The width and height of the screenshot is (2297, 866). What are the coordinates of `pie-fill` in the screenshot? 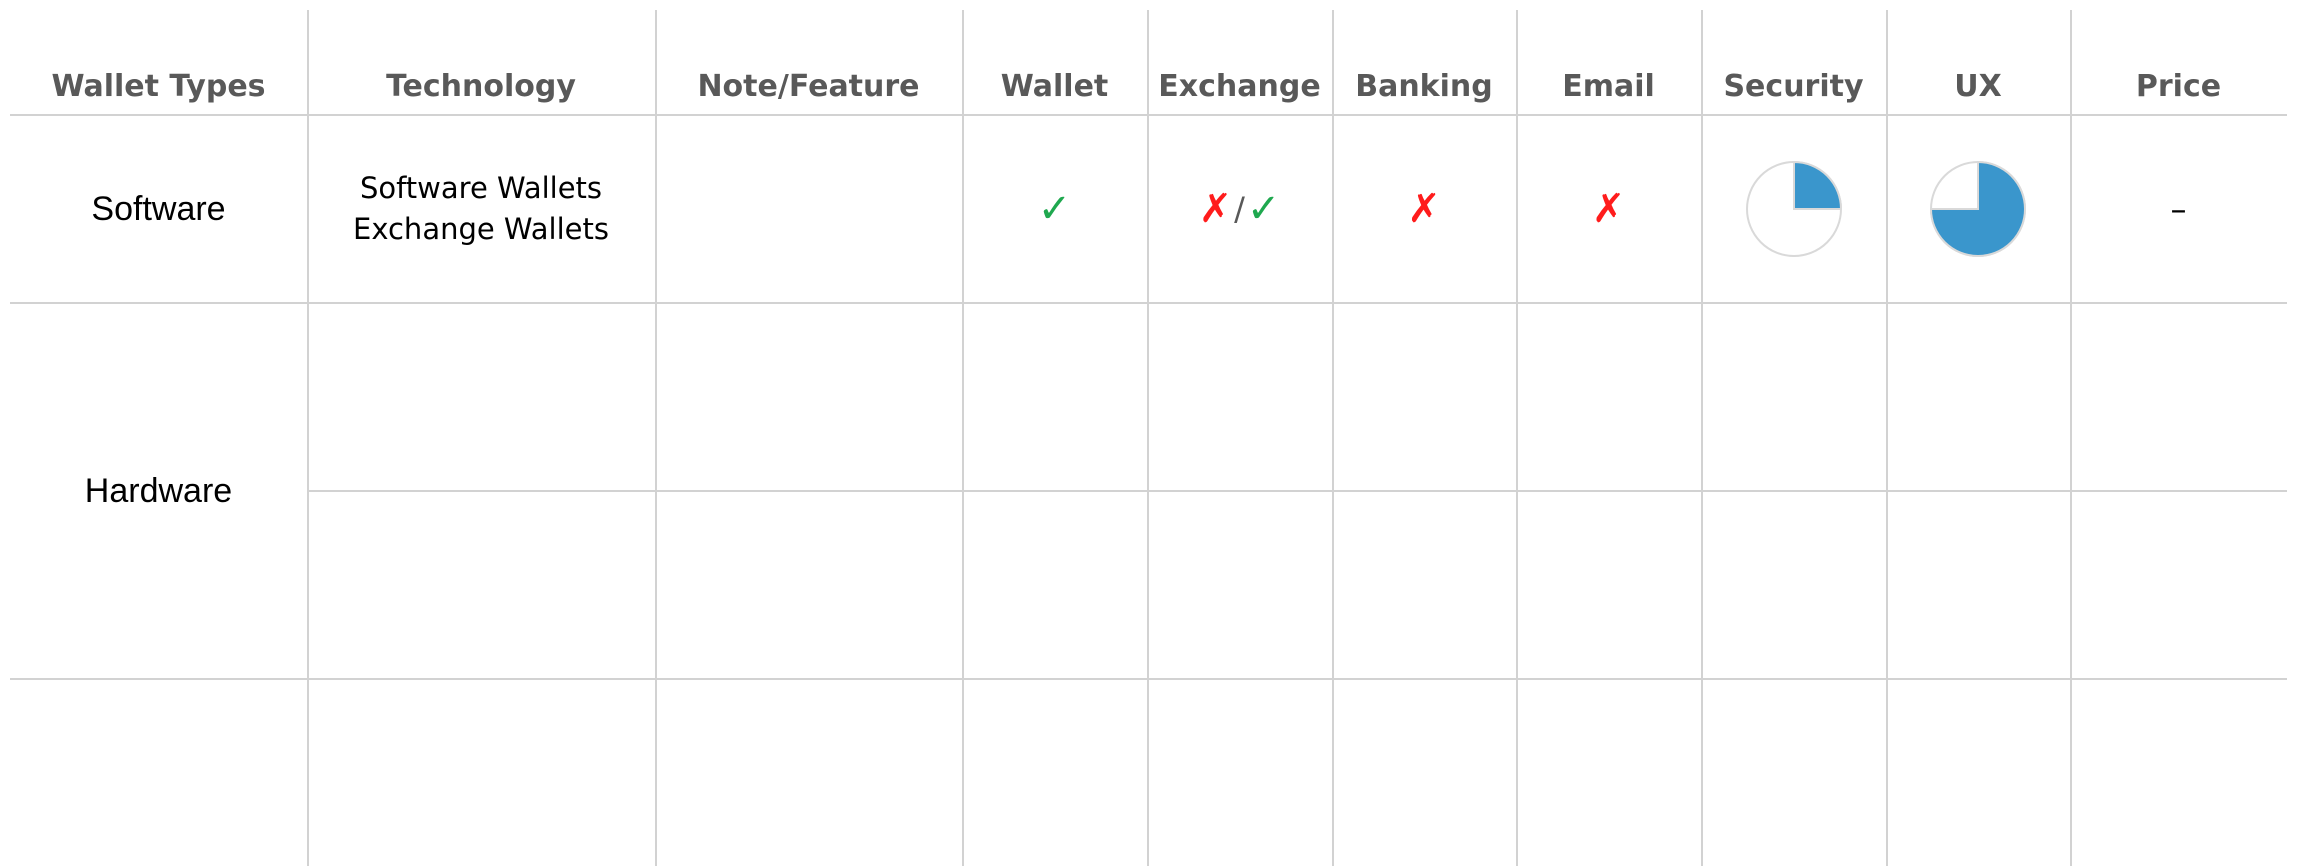 It's located at (1817, 185).